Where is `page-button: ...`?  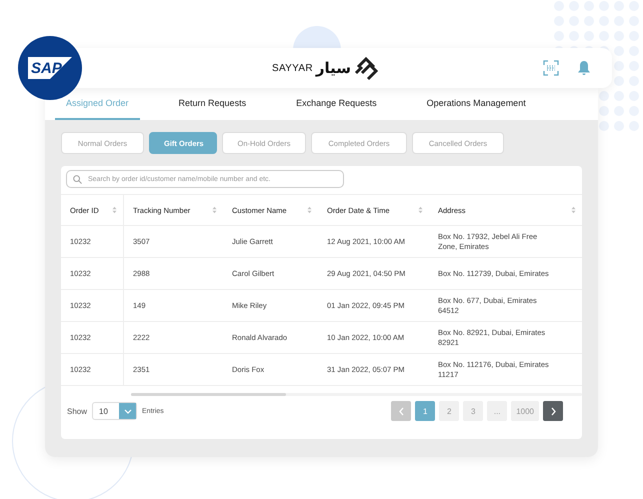 page-button: ... is located at coordinates (497, 411).